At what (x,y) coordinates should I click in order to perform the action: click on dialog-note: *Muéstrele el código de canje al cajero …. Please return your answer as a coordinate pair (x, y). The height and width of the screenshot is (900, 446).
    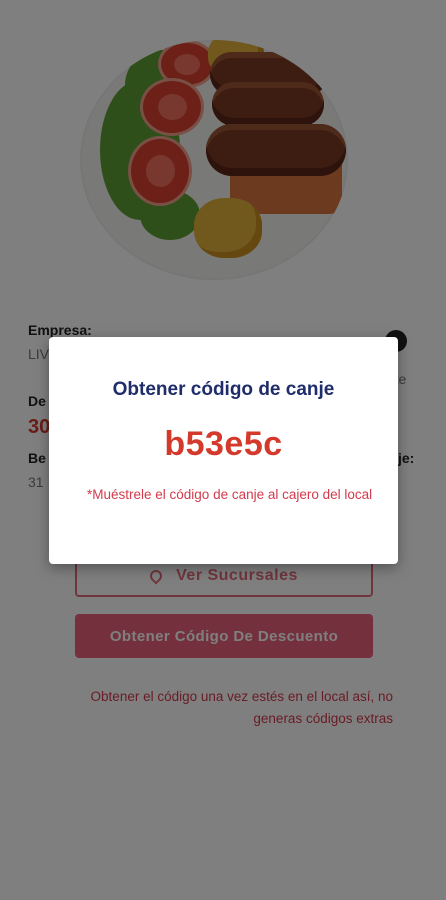
    Looking at the image, I should click on (230, 494).